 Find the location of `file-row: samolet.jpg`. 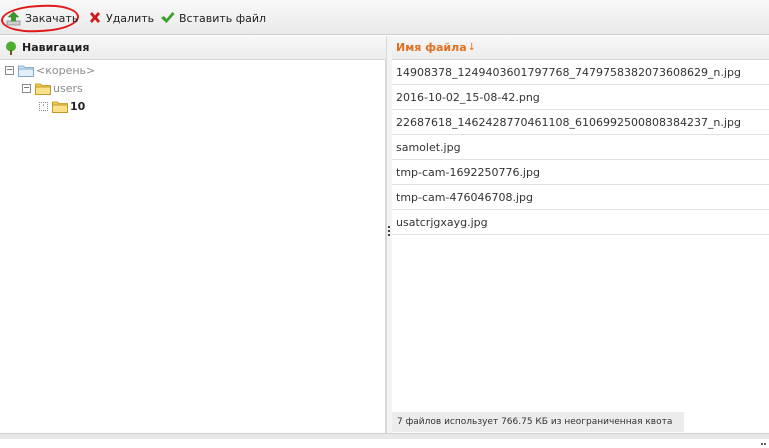

file-row: samolet.jpg is located at coordinates (580, 147).